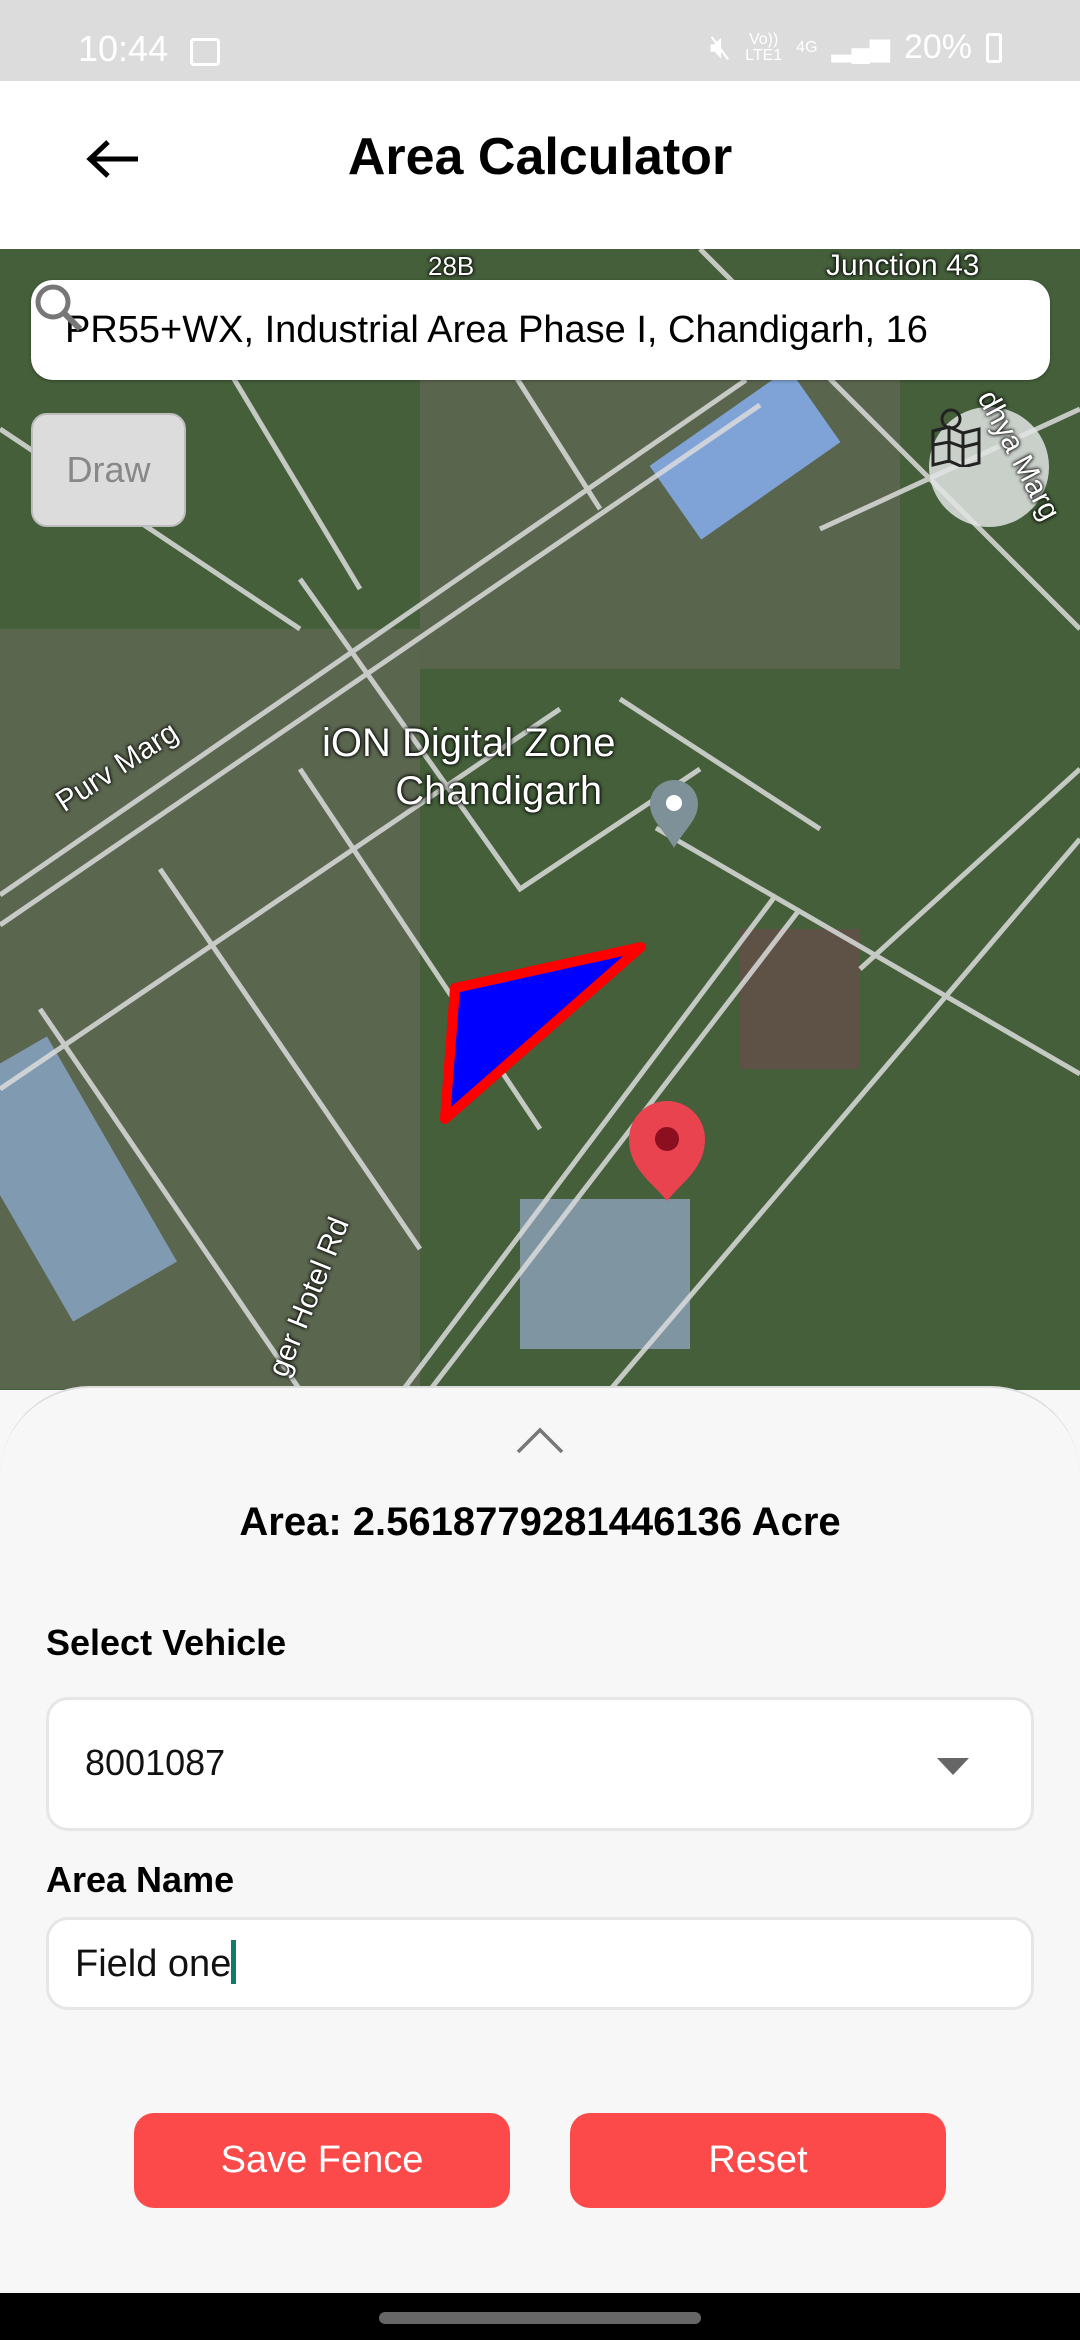  I want to click on navigation-bar, so click(540, 2316).